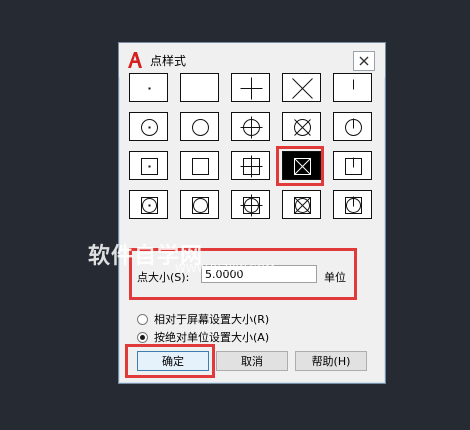  I want to click on plus-icon, so click(251, 88).